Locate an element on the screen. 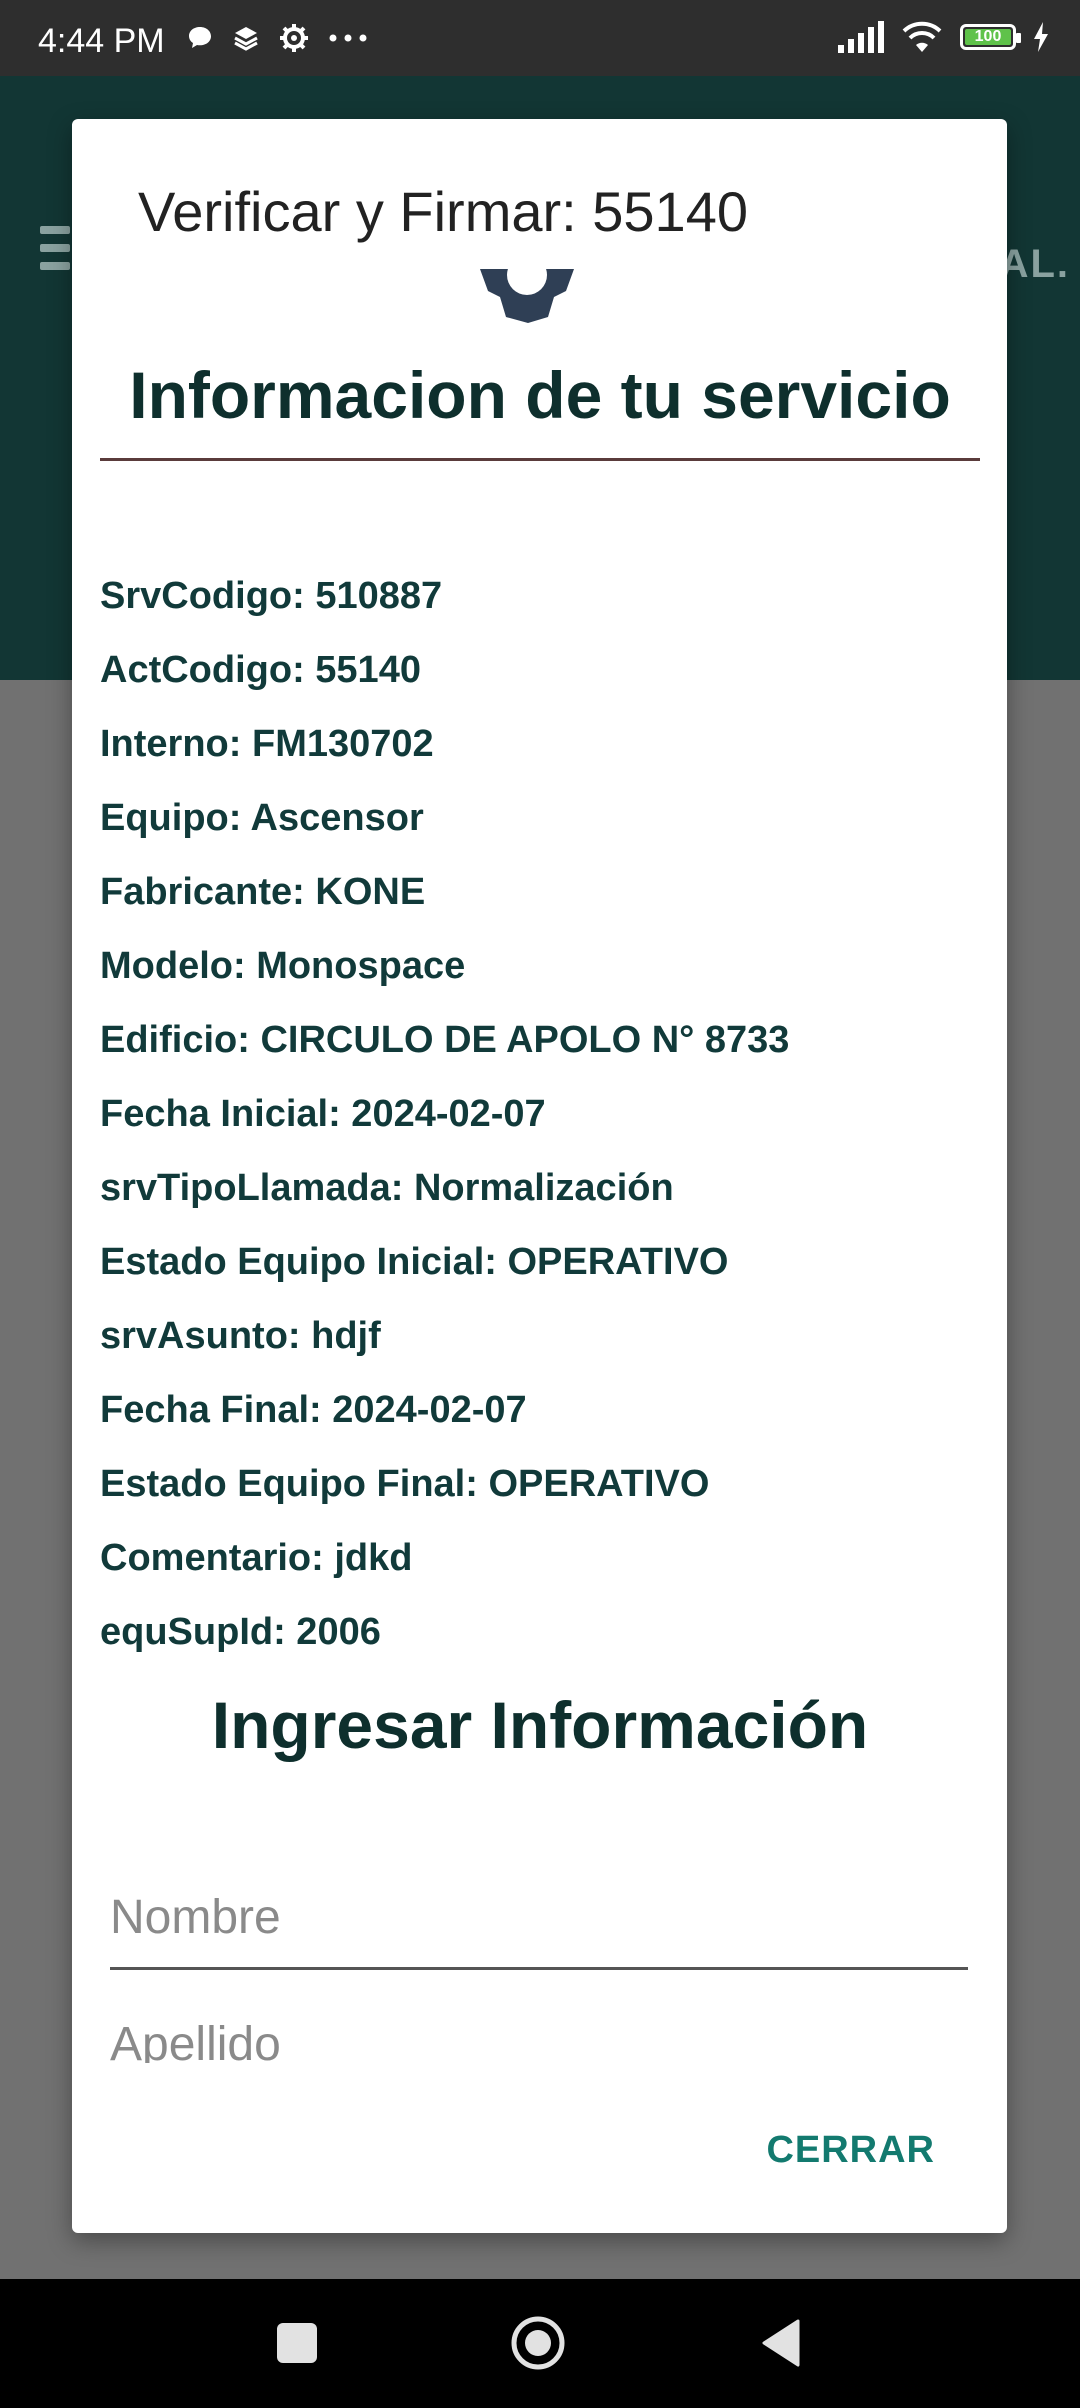 The width and height of the screenshot is (1080, 2408). apellido-field is located at coordinates (539, 2026).